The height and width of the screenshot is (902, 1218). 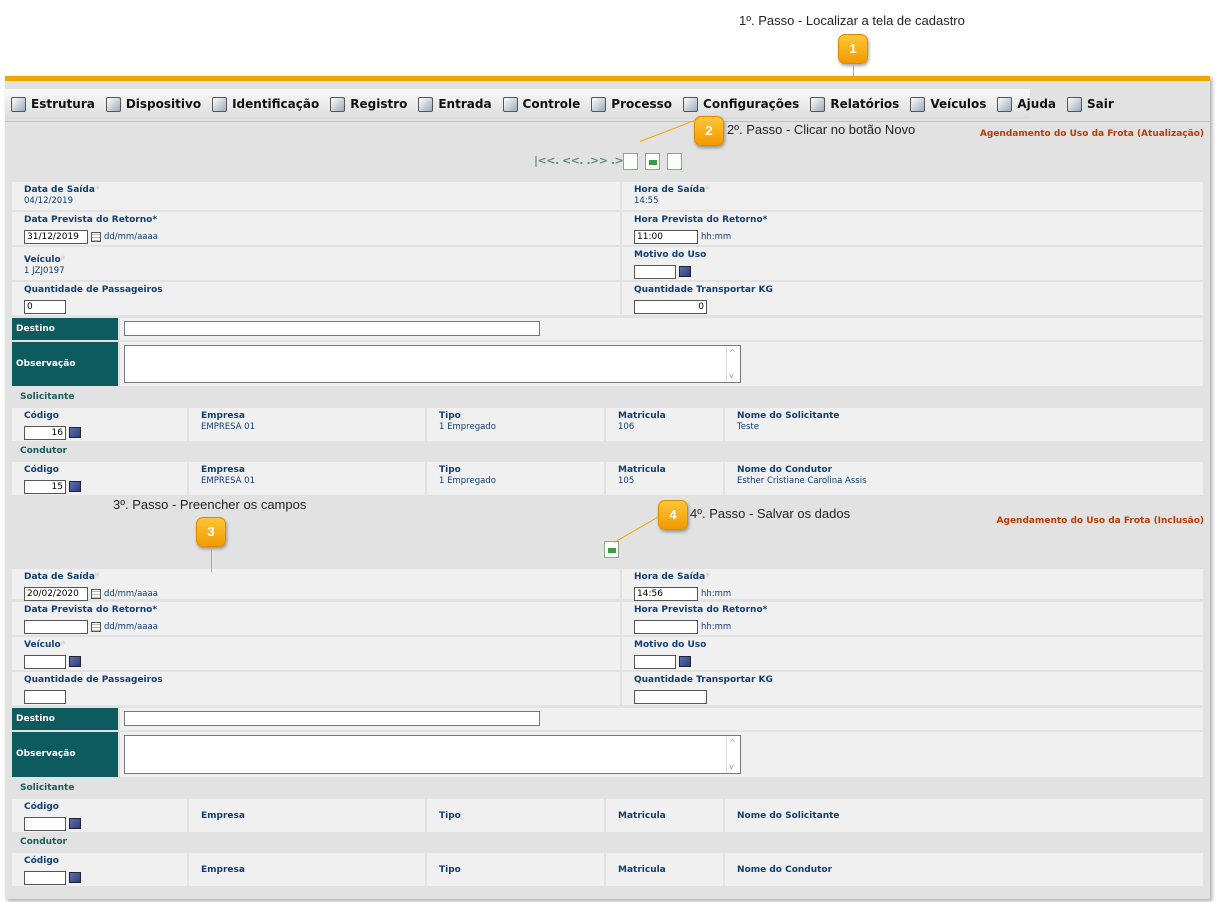 What do you see at coordinates (585, 160) in the screenshot?
I see `record-navigation: |<<. <<. .>> .>>|` at bounding box center [585, 160].